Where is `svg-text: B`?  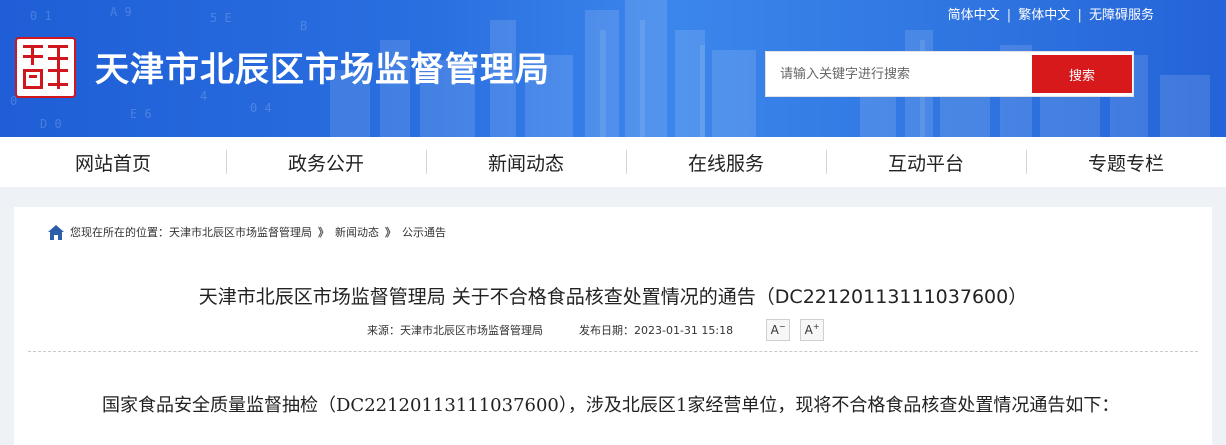 svg-text: B is located at coordinates (303, 26).